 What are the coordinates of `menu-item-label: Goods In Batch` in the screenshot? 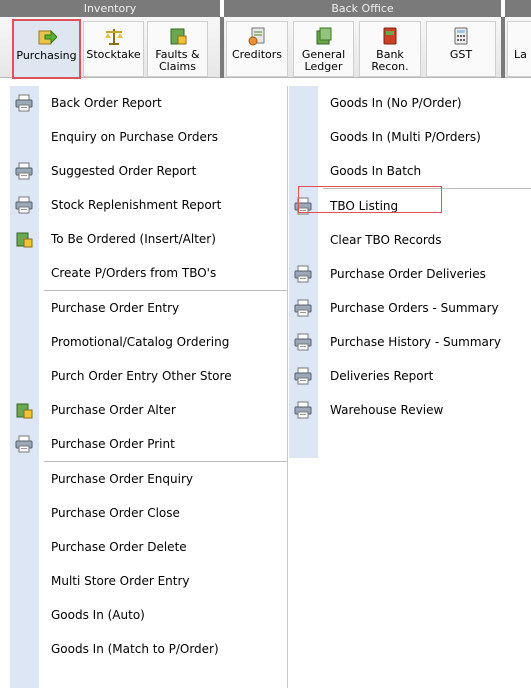 It's located at (376, 171).